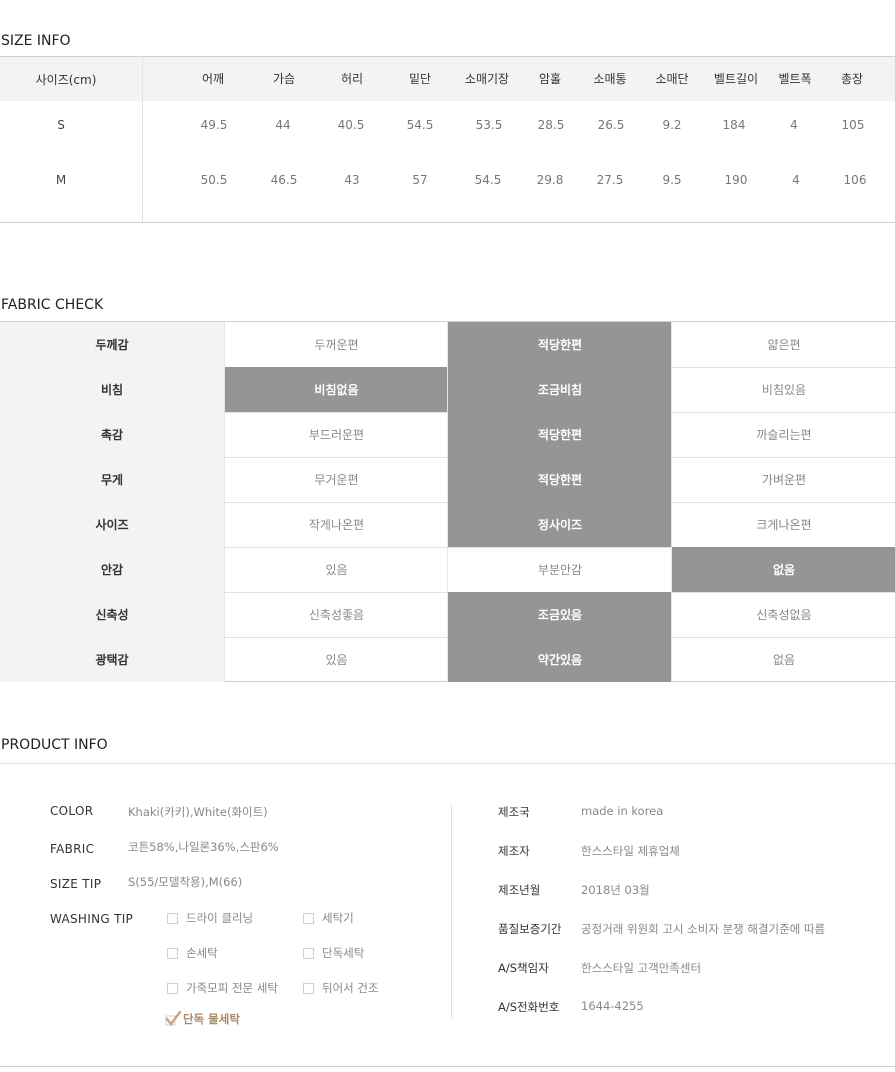 Image resolution: width=895 pixels, height=1072 pixels. I want to click on info-label: 제조년월, so click(519, 890).